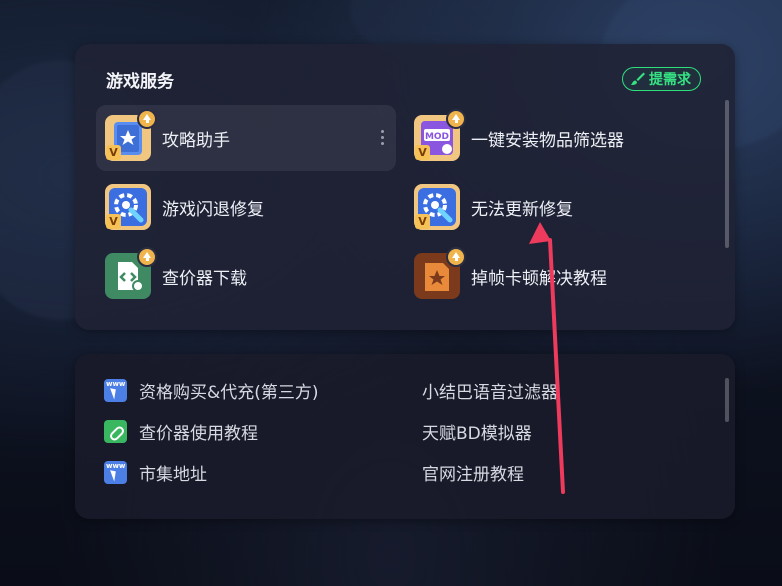  Describe the element at coordinates (229, 392) in the screenshot. I see `link-label: 资格购买&代充(第三方)` at that location.